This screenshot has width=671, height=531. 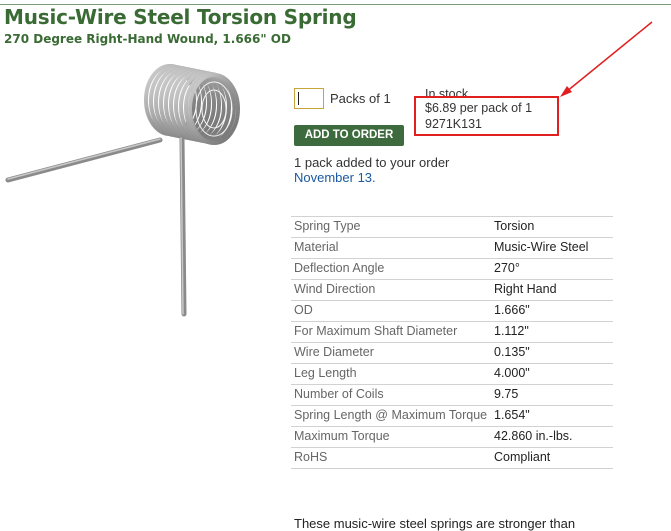 I want to click on spec-value: Music-Wire Steel, so click(x=552, y=248).